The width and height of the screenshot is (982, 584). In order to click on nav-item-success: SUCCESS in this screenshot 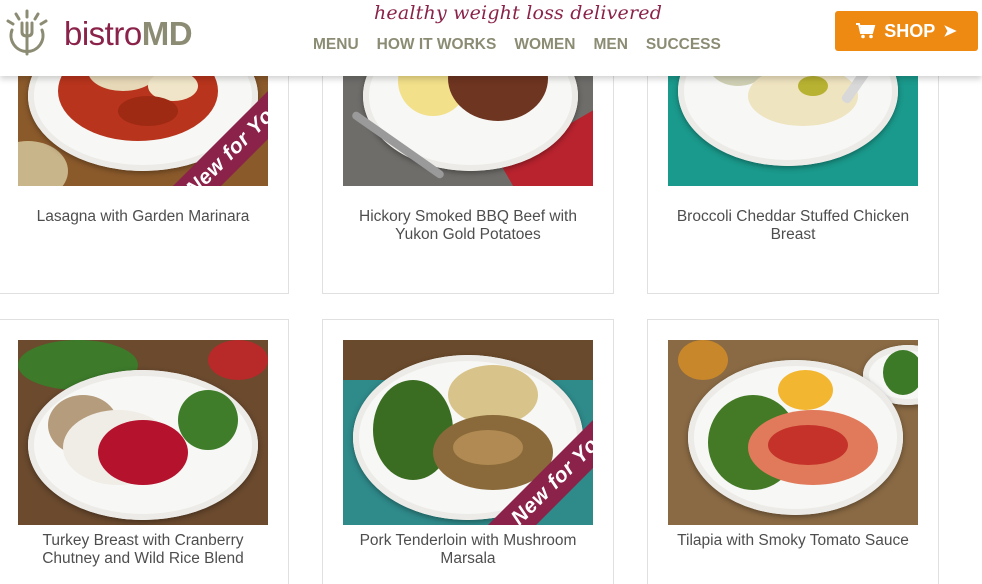, I will do `click(683, 45)`.